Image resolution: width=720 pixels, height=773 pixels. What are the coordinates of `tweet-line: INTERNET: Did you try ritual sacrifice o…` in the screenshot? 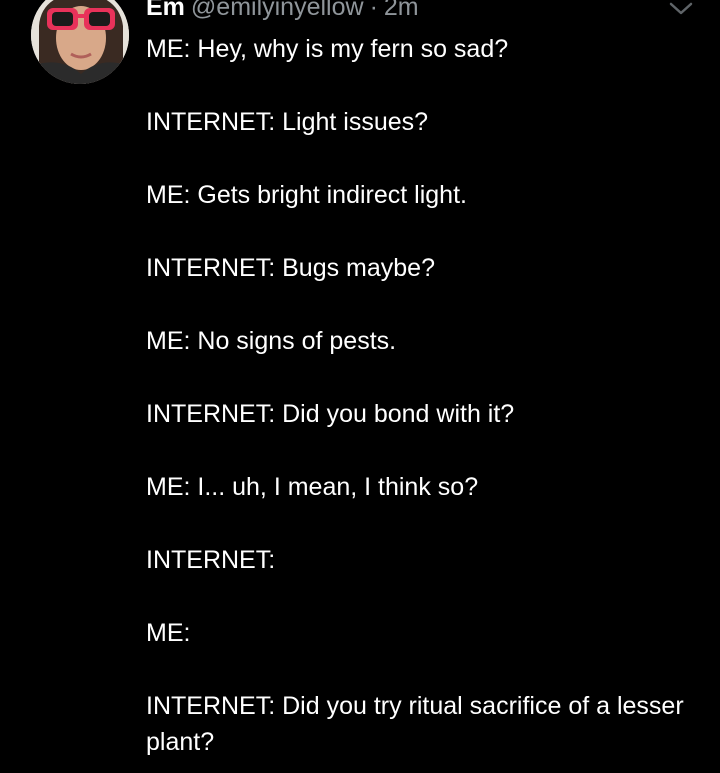 It's located at (415, 724).